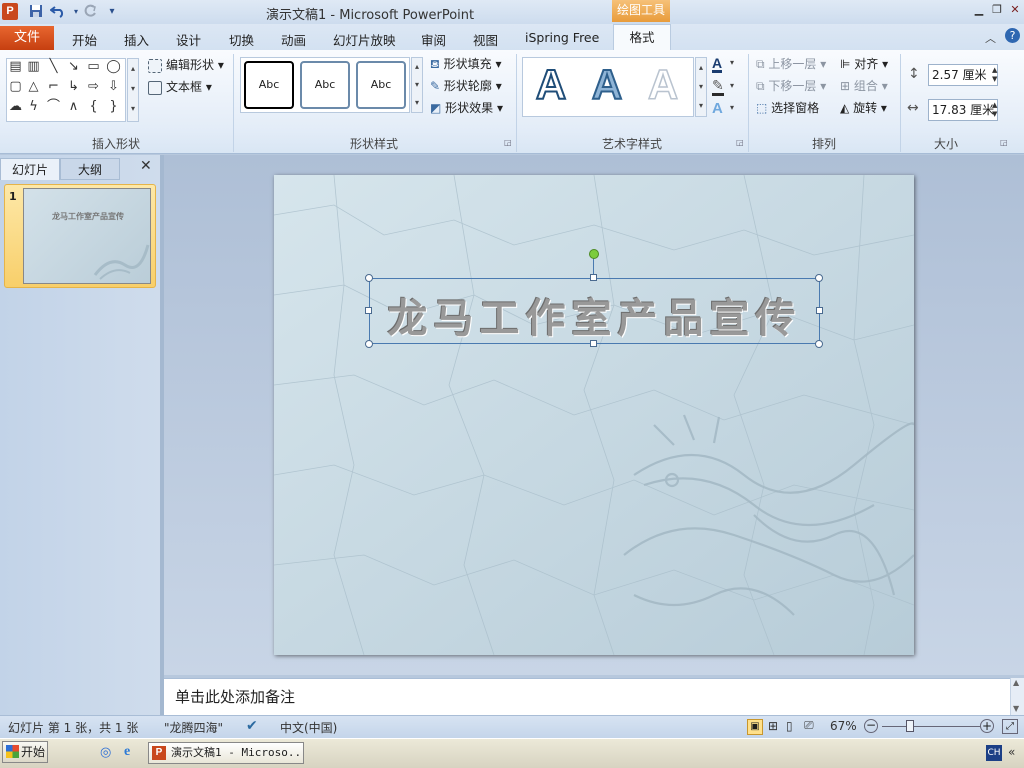  Describe the element at coordinates (508, 142) in the screenshot. I see `shape-styles-launcher-icon: ◲` at that location.